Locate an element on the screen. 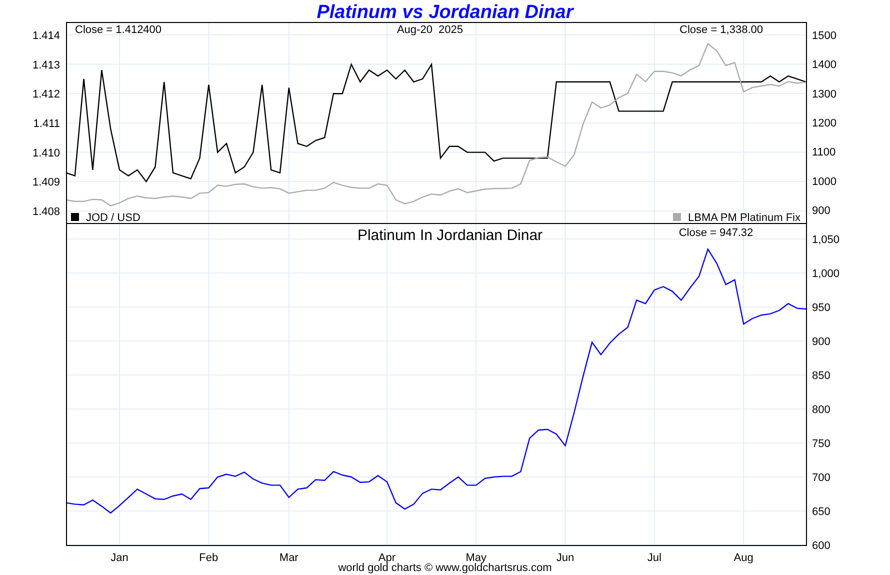 The height and width of the screenshot is (575, 890). axis-label: 1,050 is located at coordinates (826, 240).